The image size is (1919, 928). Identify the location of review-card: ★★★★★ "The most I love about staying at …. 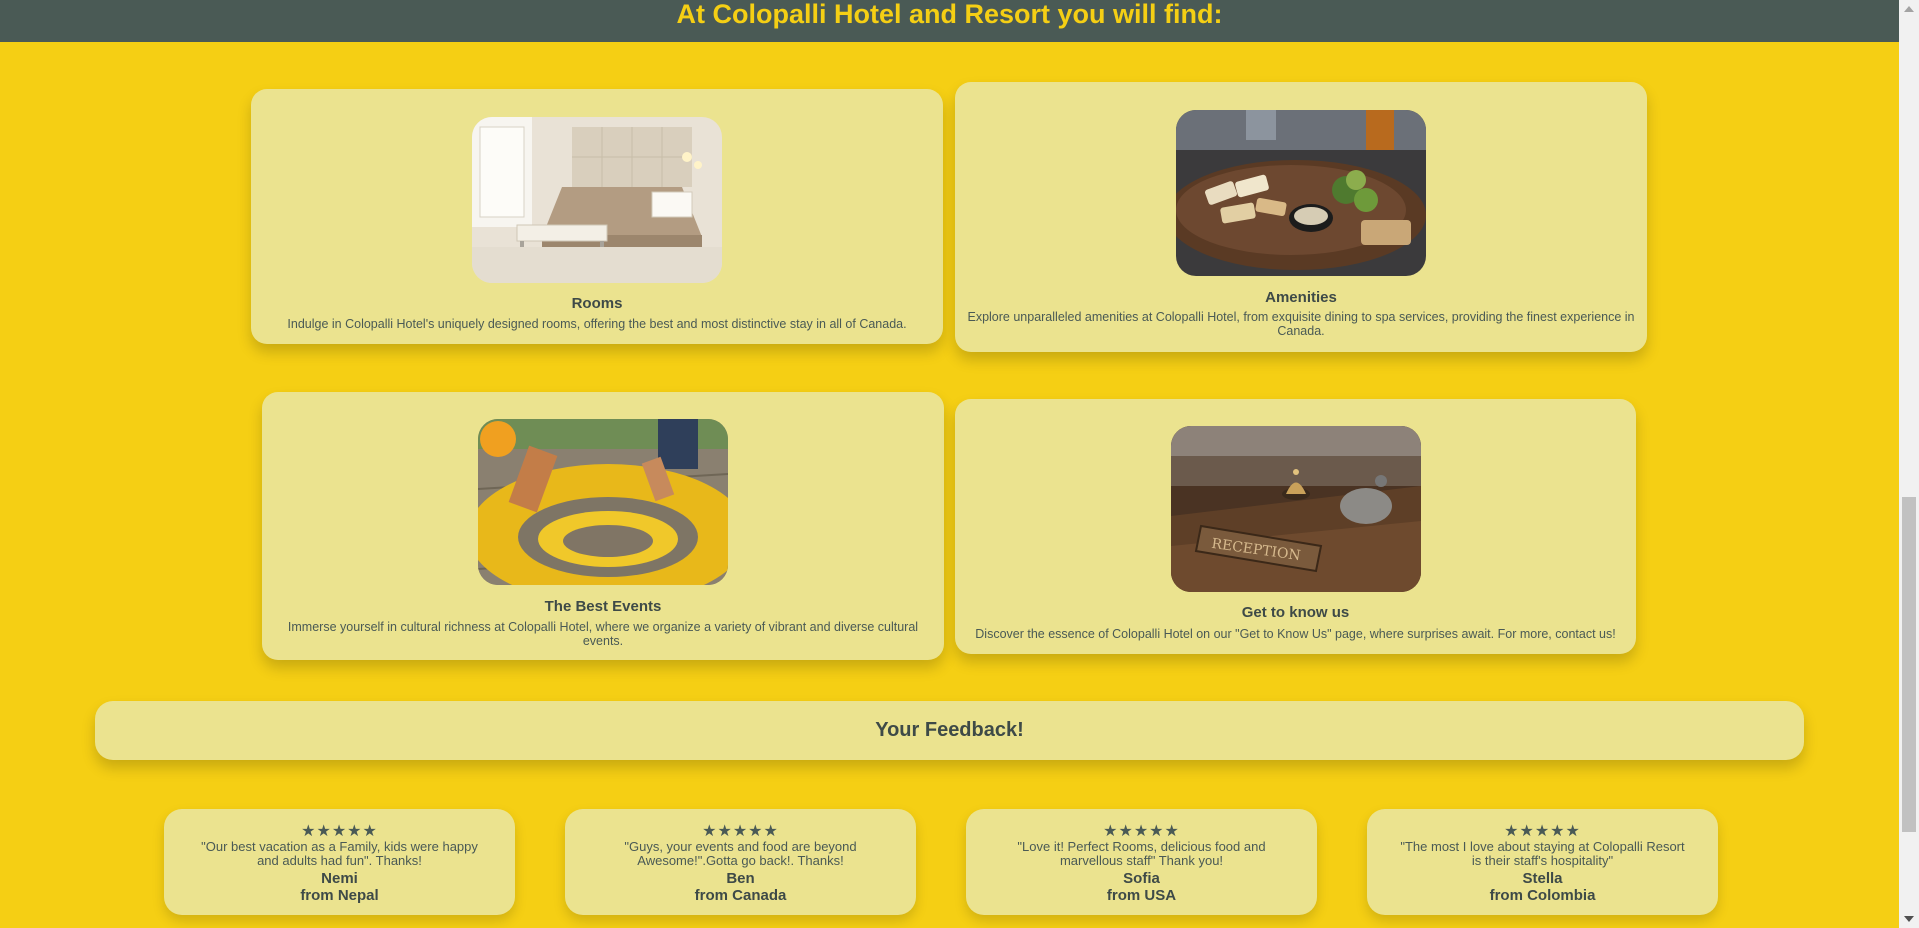
(1542, 862).